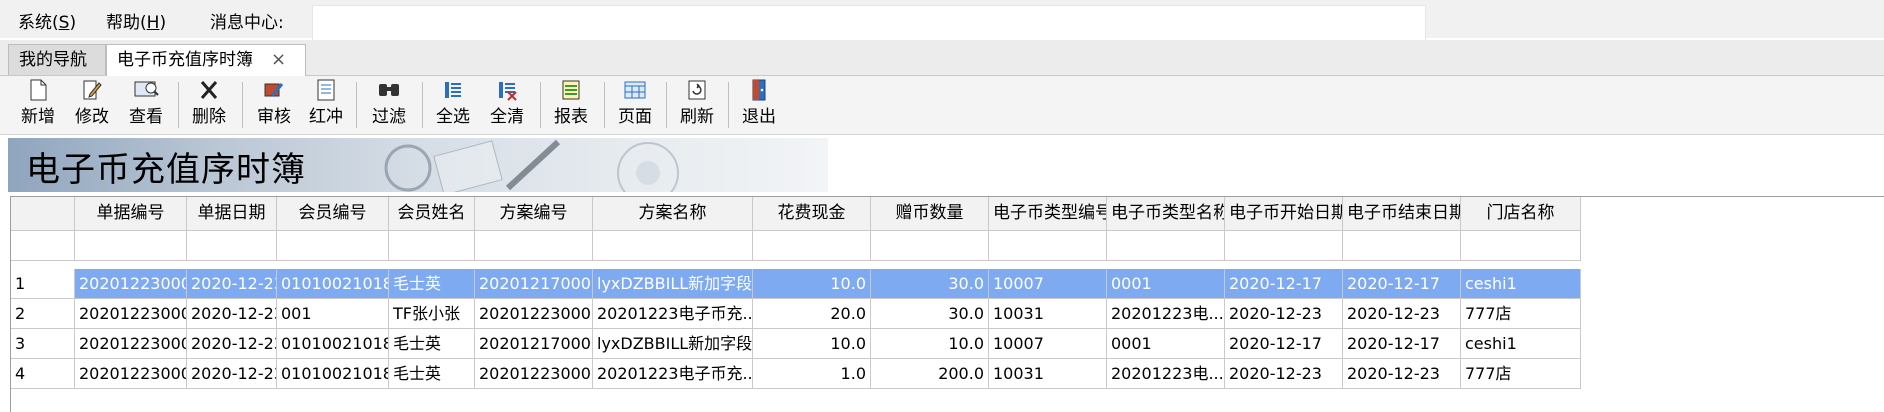  Describe the element at coordinates (131, 214) in the screenshot. I see `grid-header-cell: 单据编号` at that location.